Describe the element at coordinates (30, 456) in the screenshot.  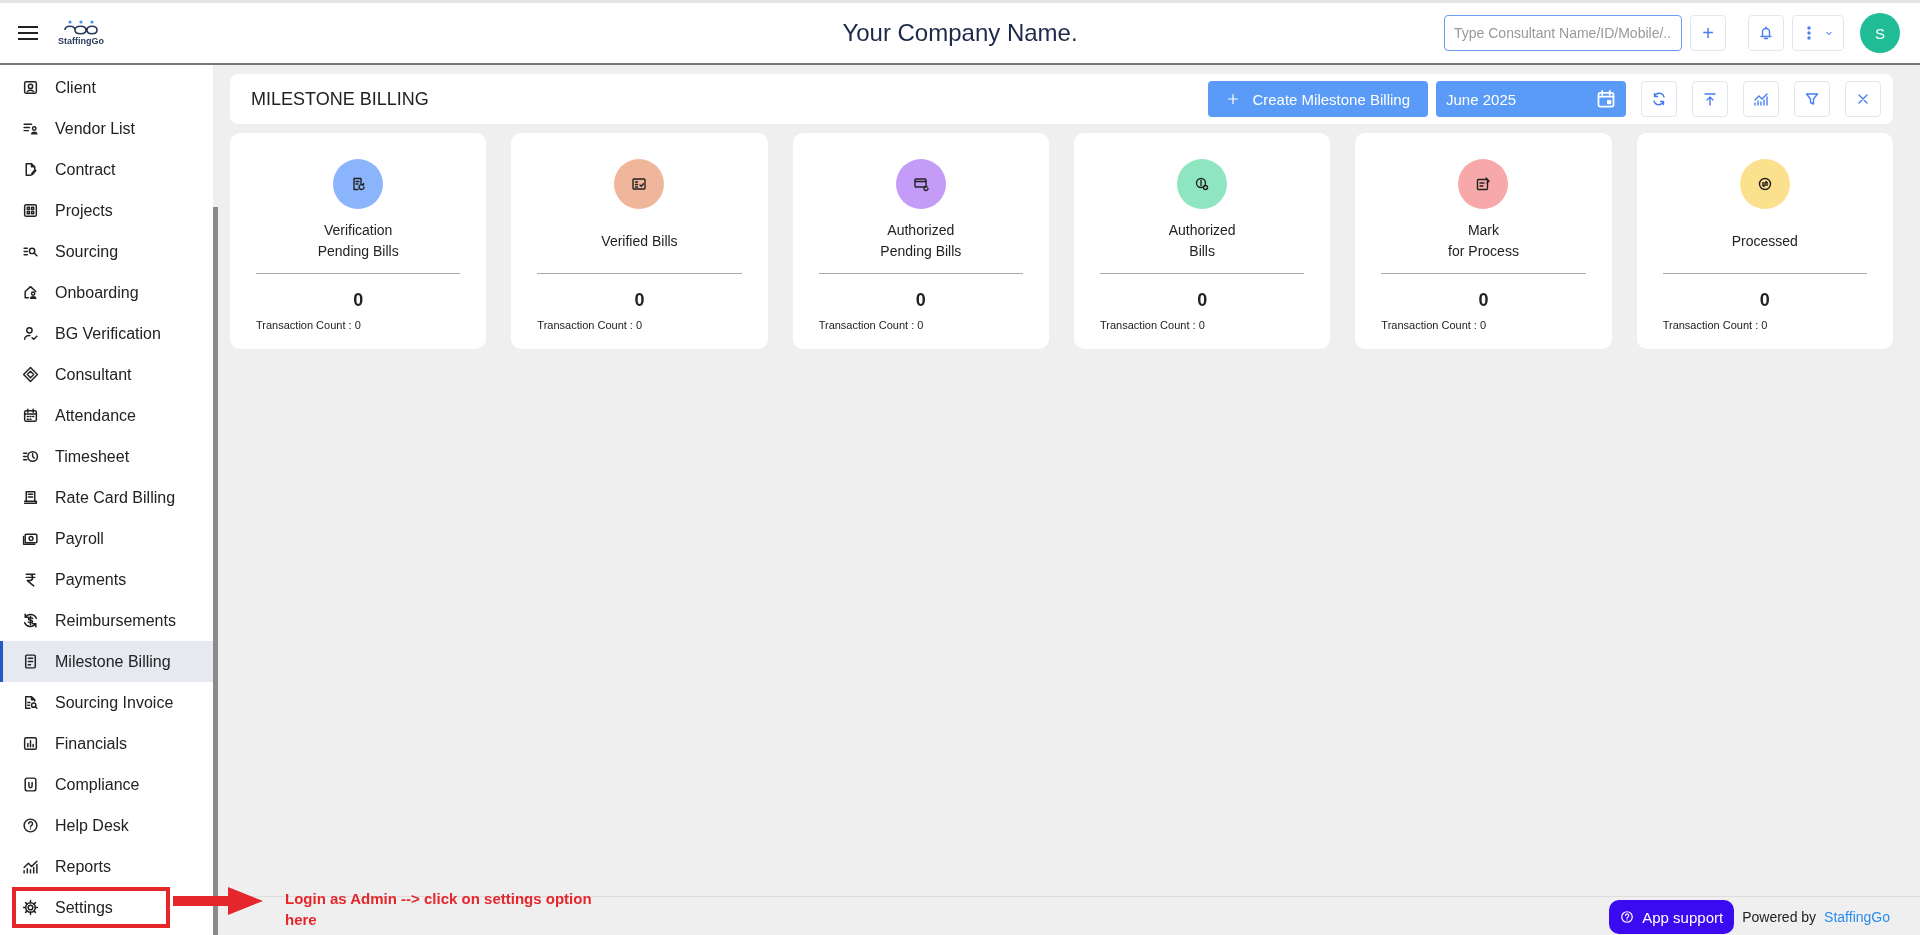
I see `clock-lines-icon` at that location.